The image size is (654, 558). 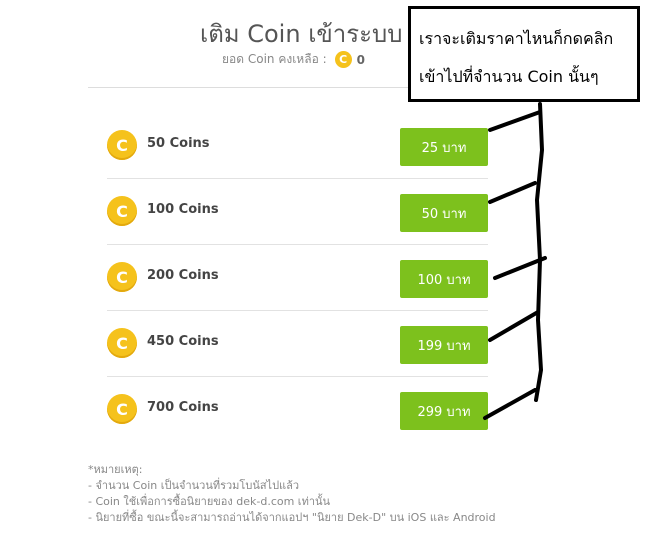 What do you see at coordinates (360, 59) in the screenshot?
I see `balance-value: 0` at bounding box center [360, 59].